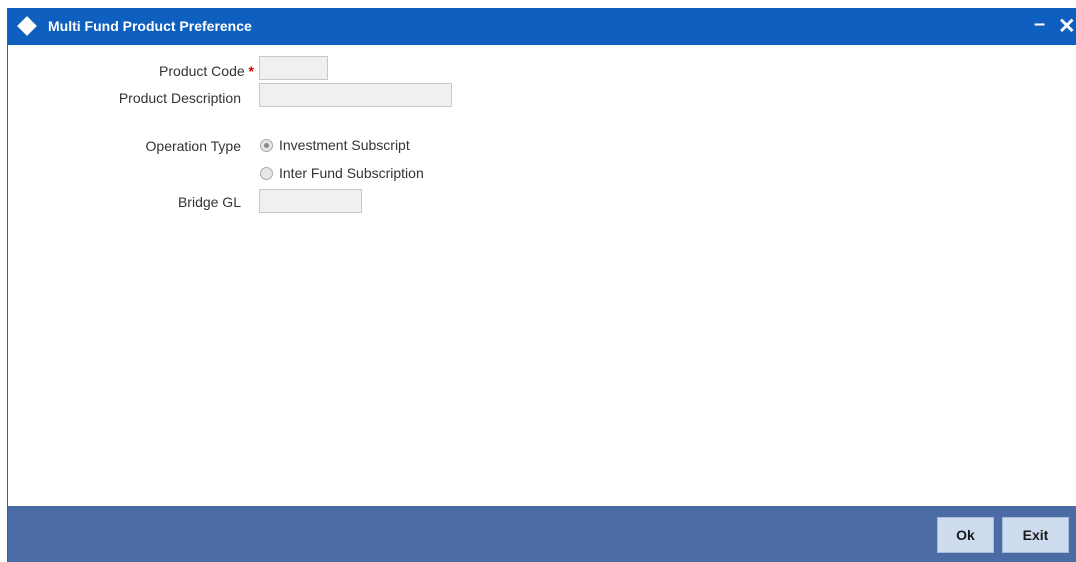 The width and height of the screenshot is (1076, 562). I want to click on close-icon: ✕, so click(1067, 26).